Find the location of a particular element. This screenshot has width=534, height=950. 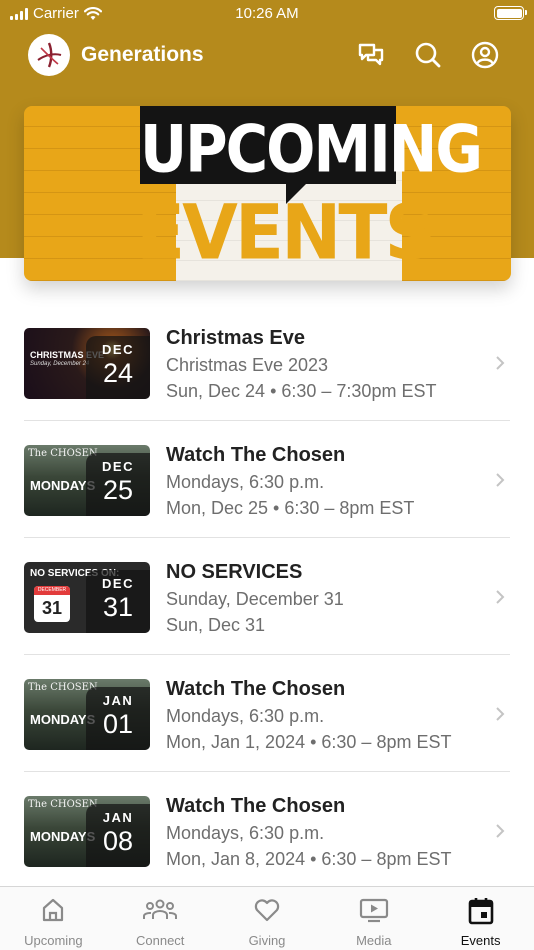

event-thumbnail: CHRISTMAS EVE Sunday, December 24 DEC 24 is located at coordinates (87, 363).